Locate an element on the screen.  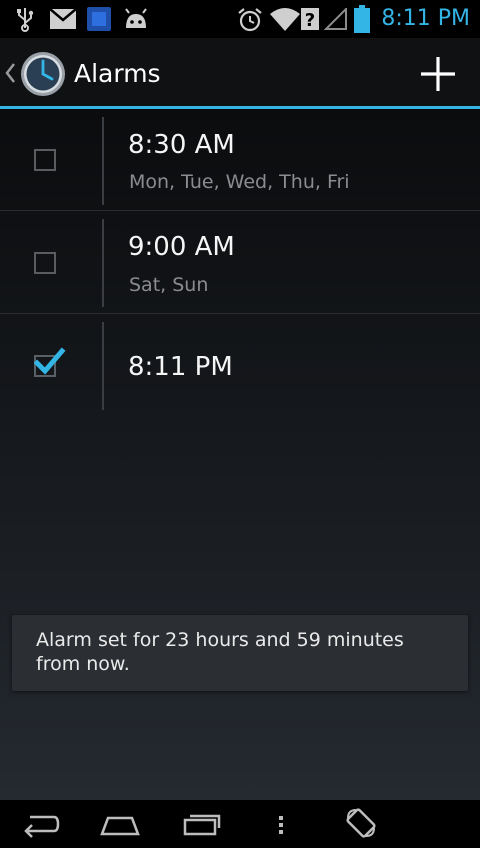
up-chevron-icon is located at coordinates (10, 73).